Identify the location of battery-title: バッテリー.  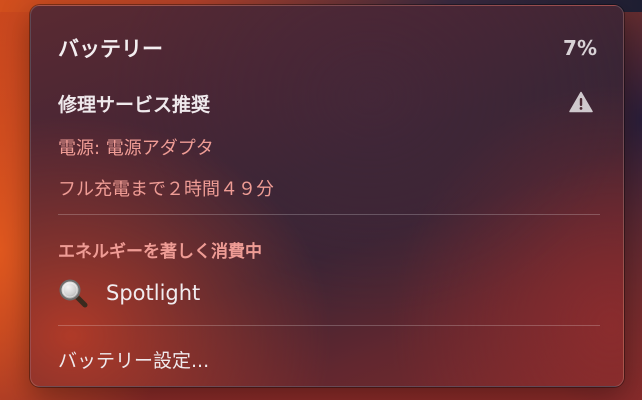
(110, 49).